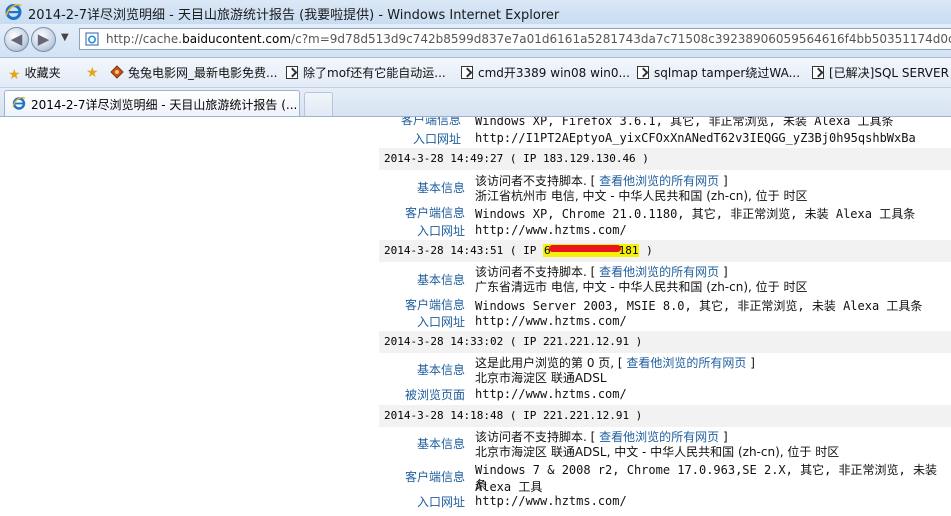 The image size is (951, 516). I want to click on favorites-button: ★ 收藏夹, so click(34, 73).